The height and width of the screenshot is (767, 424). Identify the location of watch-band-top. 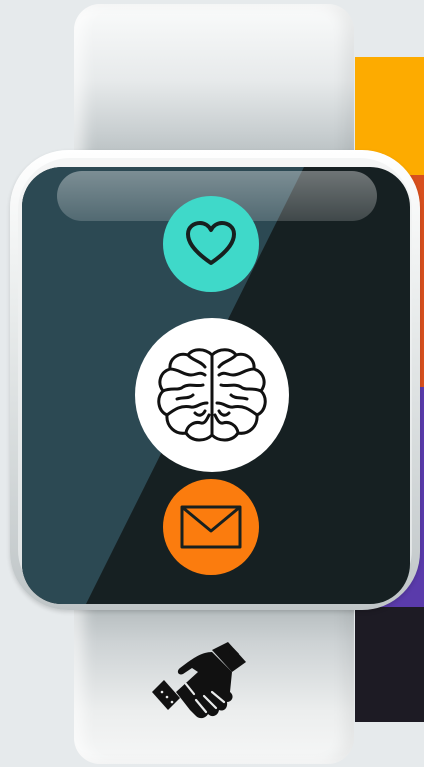
(214, 89).